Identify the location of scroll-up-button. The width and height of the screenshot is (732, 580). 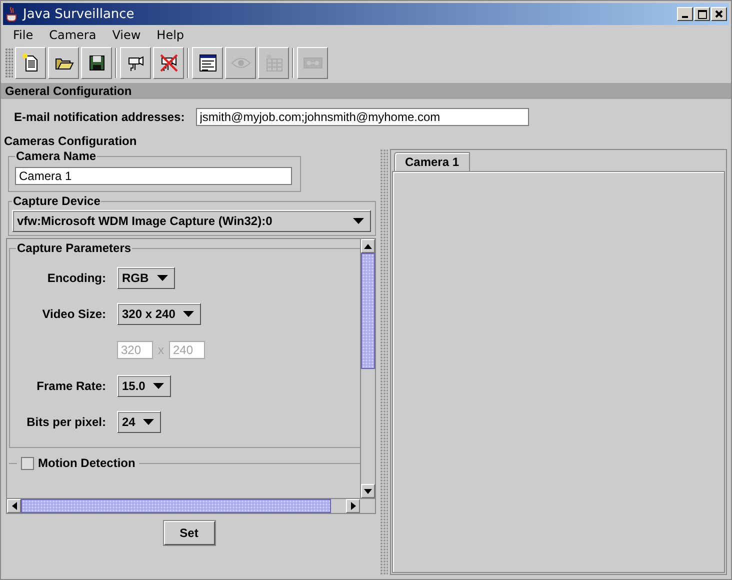
(368, 246).